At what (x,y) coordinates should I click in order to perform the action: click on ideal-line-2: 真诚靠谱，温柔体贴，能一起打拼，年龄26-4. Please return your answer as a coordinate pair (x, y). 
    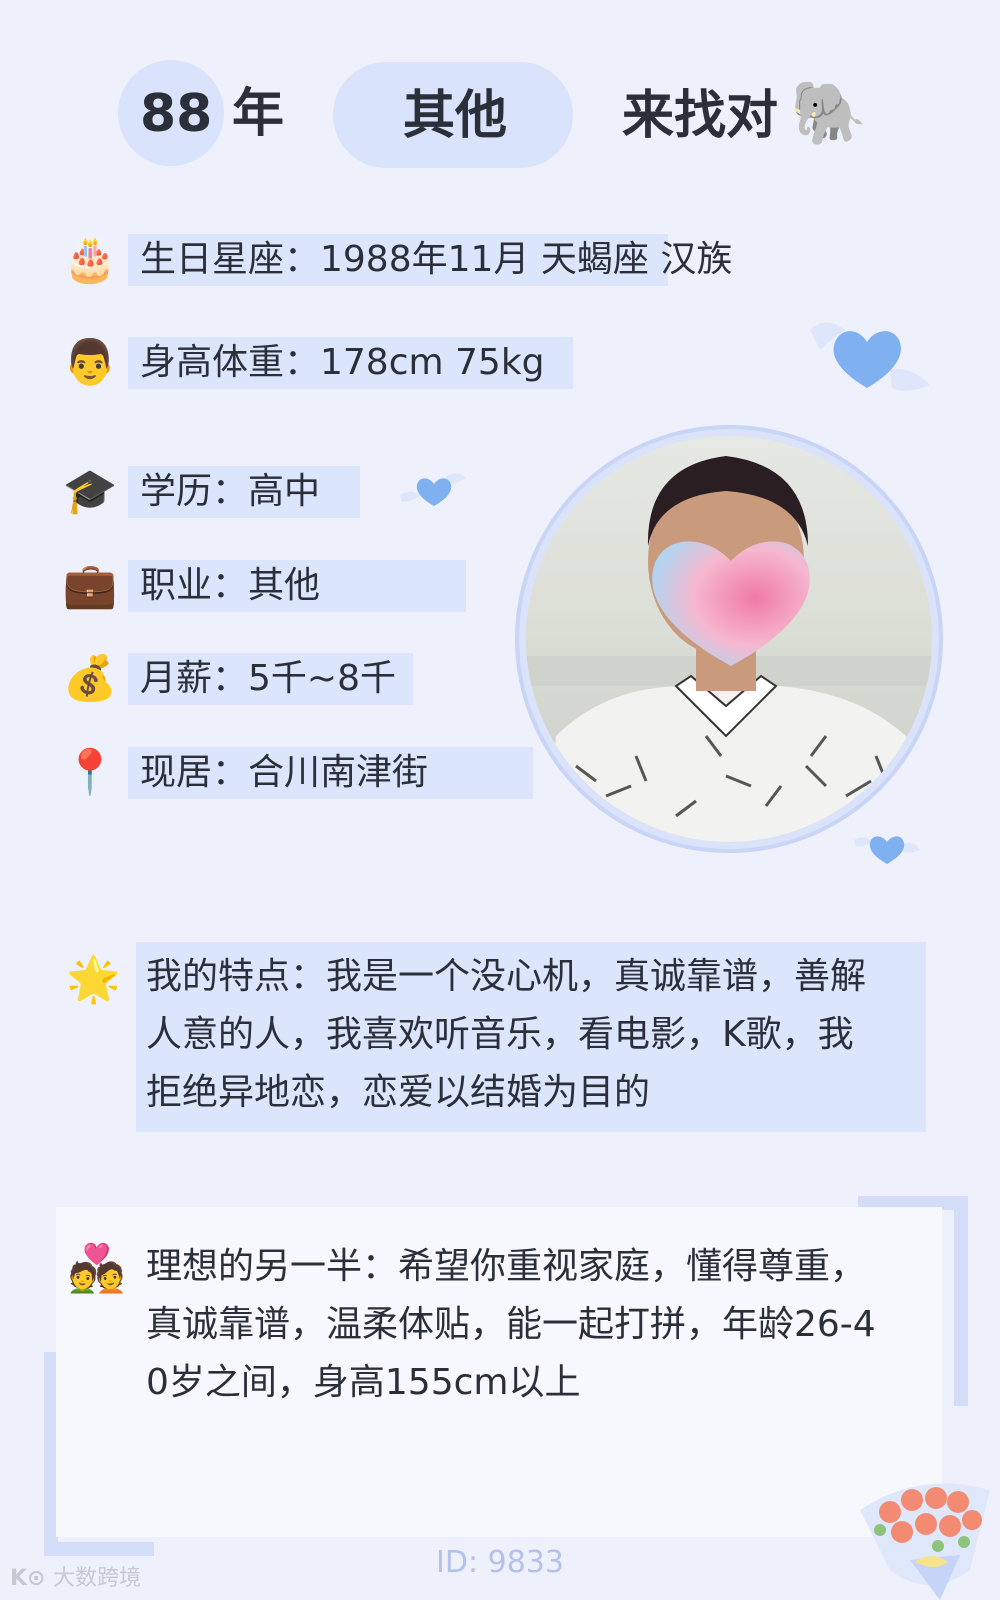
    Looking at the image, I should click on (511, 1324).